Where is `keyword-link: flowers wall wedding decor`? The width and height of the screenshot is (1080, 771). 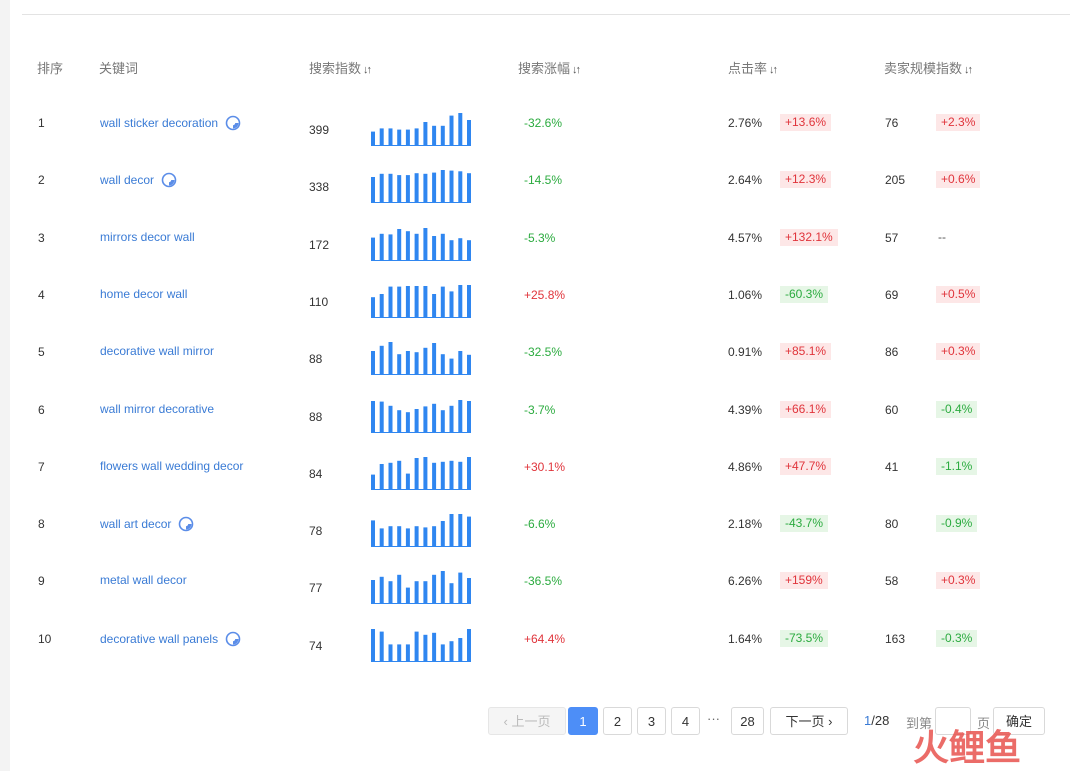
keyword-link: flowers wall wedding decor is located at coordinates (171, 466).